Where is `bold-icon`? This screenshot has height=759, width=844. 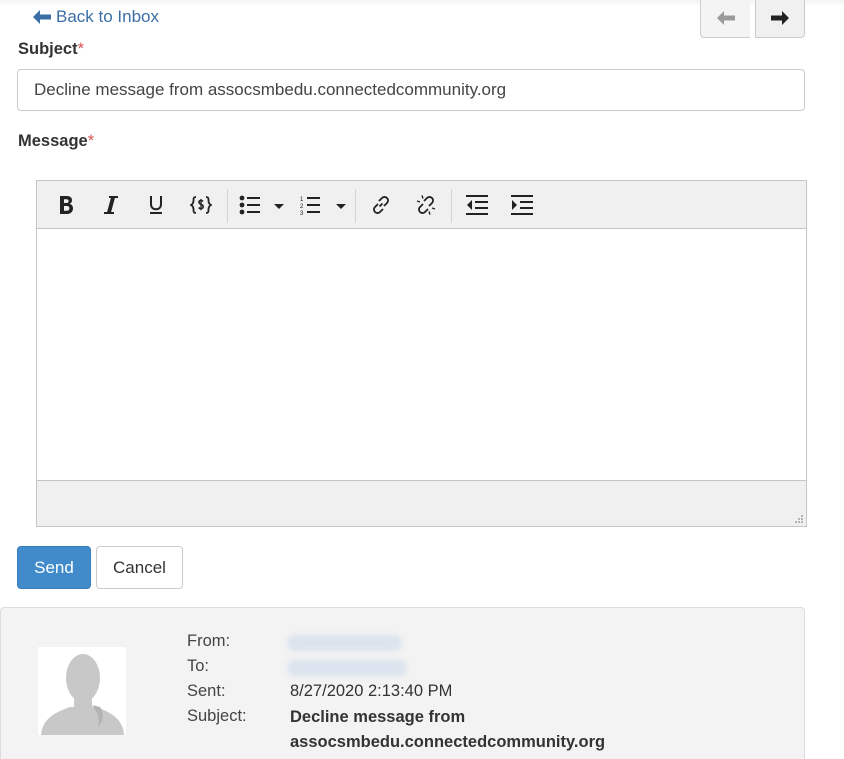 bold-icon is located at coordinates (66, 205).